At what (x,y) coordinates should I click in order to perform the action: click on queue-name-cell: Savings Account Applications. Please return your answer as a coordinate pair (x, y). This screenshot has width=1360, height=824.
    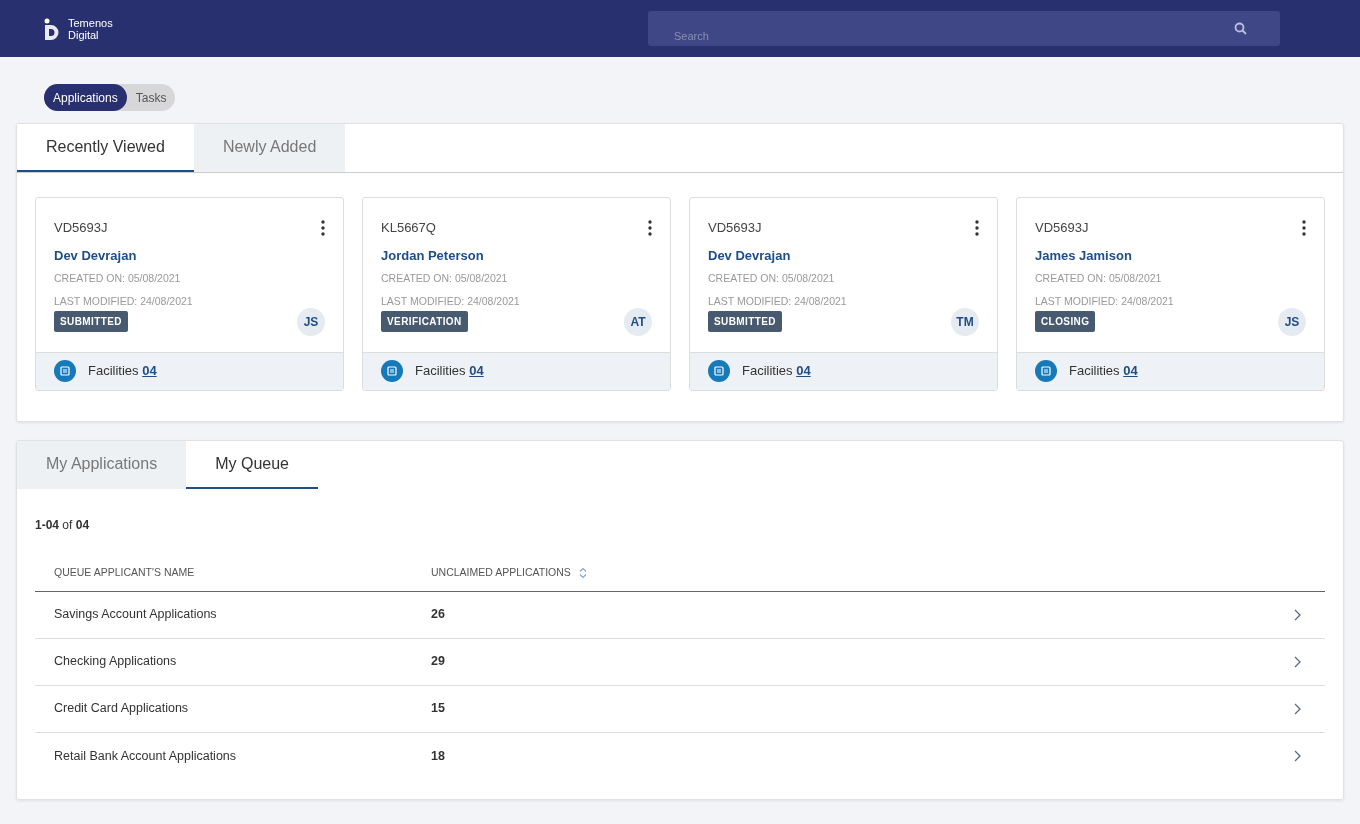
    Looking at the image, I should click on (135, 614).